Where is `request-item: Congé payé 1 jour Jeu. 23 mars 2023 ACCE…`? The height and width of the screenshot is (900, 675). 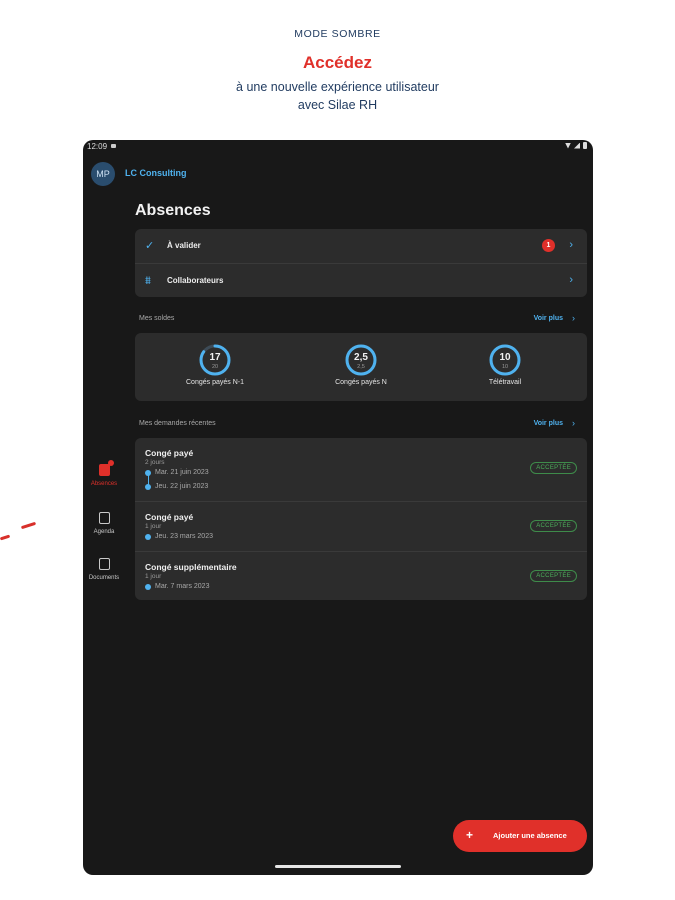 request-item: Congé payé 1 jour Jeu. 23 mars 2023 ACCE… is located at coordinates (361, 526).